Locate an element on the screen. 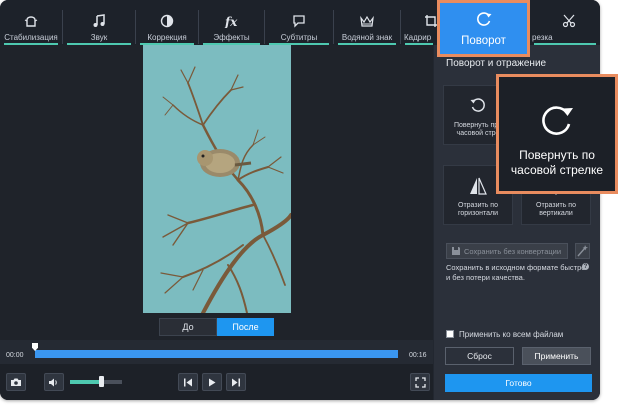  next-frame-button is located at coordinates (236, 382).